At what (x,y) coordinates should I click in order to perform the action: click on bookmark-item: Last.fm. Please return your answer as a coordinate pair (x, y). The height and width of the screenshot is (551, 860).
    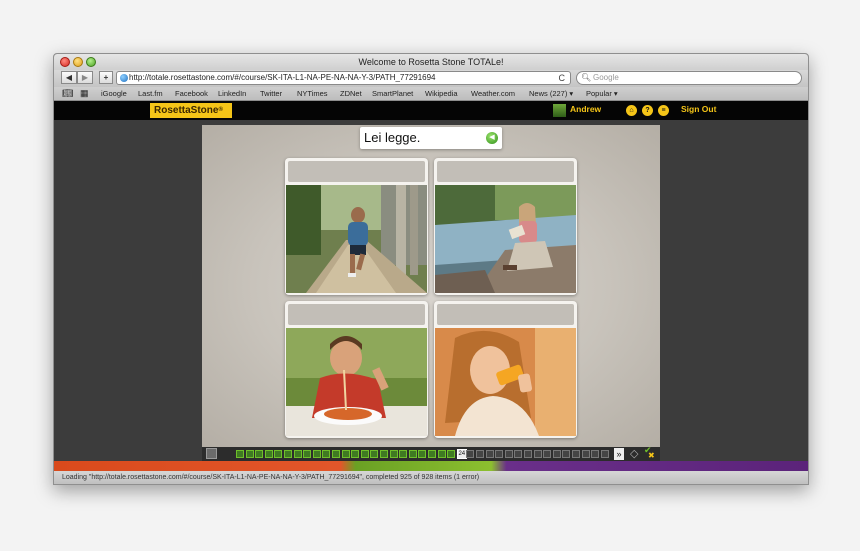
    Looking at the image, I should click on (150, 93).